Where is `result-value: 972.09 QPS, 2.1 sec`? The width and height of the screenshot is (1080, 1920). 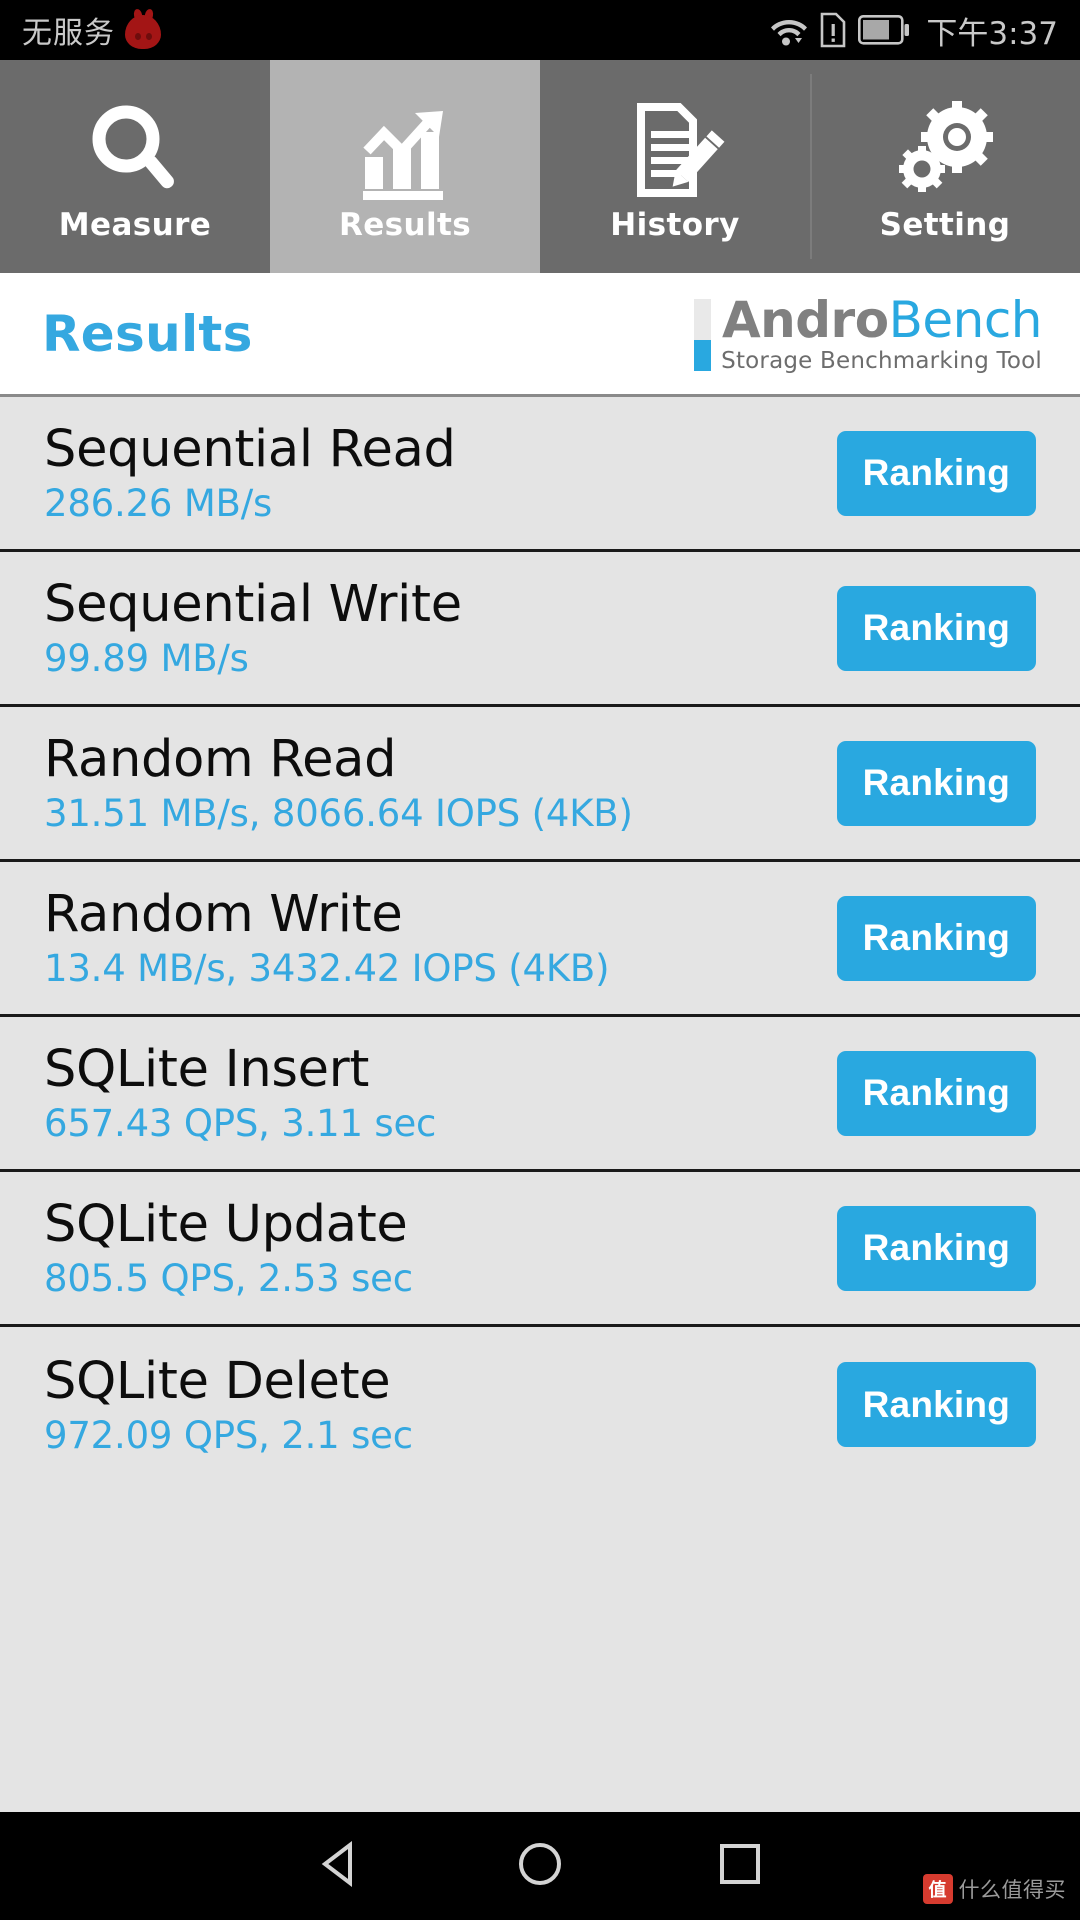 result-value: 972.09 QPS, 2.1 sec is located at coordinates (228, 1435).